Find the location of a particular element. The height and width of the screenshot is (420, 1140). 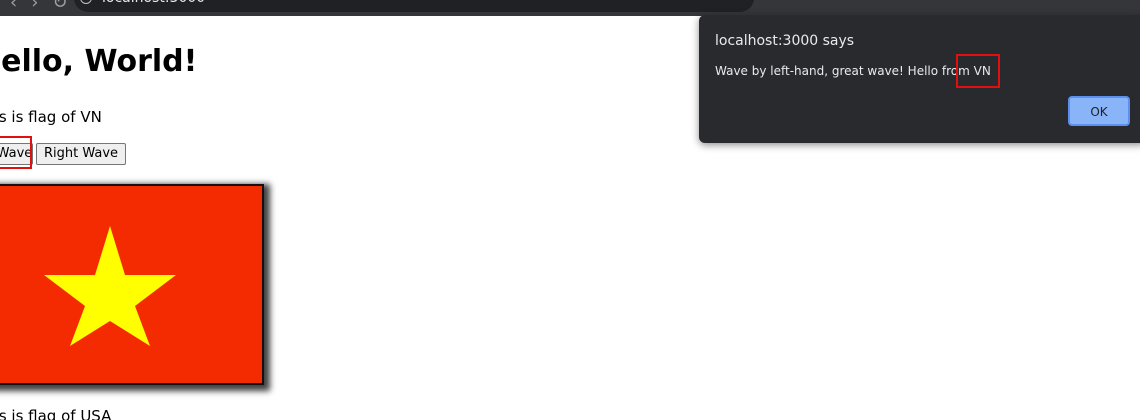

flag-usa-caption: This is flag of USA is located at coordinates (56, 413).